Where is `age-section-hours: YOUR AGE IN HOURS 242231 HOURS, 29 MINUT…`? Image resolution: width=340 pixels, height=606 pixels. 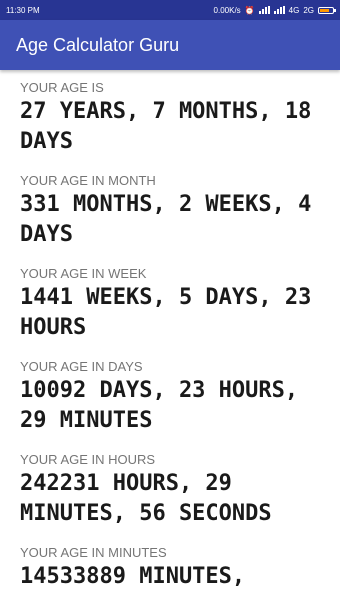 age-section-hours: YOUR AGE IN HOURS 242231 HOURS, 29 MINUT… is located at coordinates (170, 490).